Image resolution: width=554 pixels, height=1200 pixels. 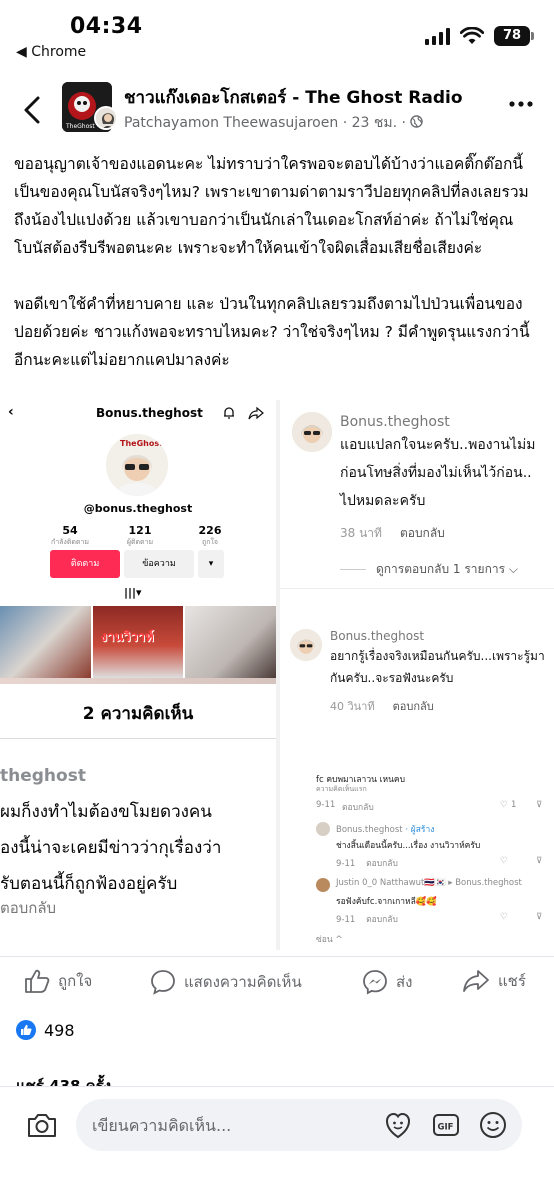 I want to click on thumbnail-text: งานวิวาห์, so click(x=127, y=637).